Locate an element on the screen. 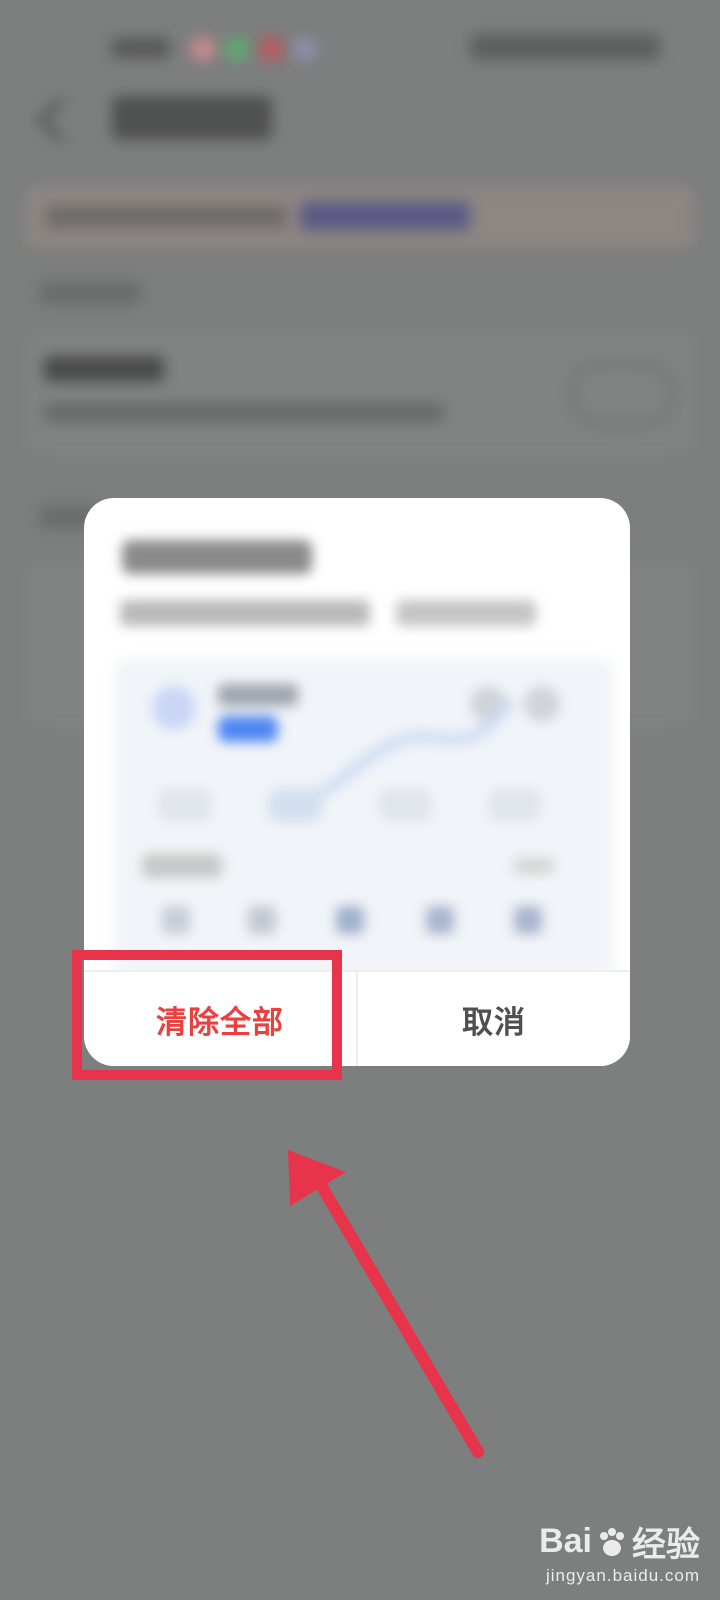  watermark: Bai 经验 jingyan.baidu.com is located at coordinates (619, 1551).